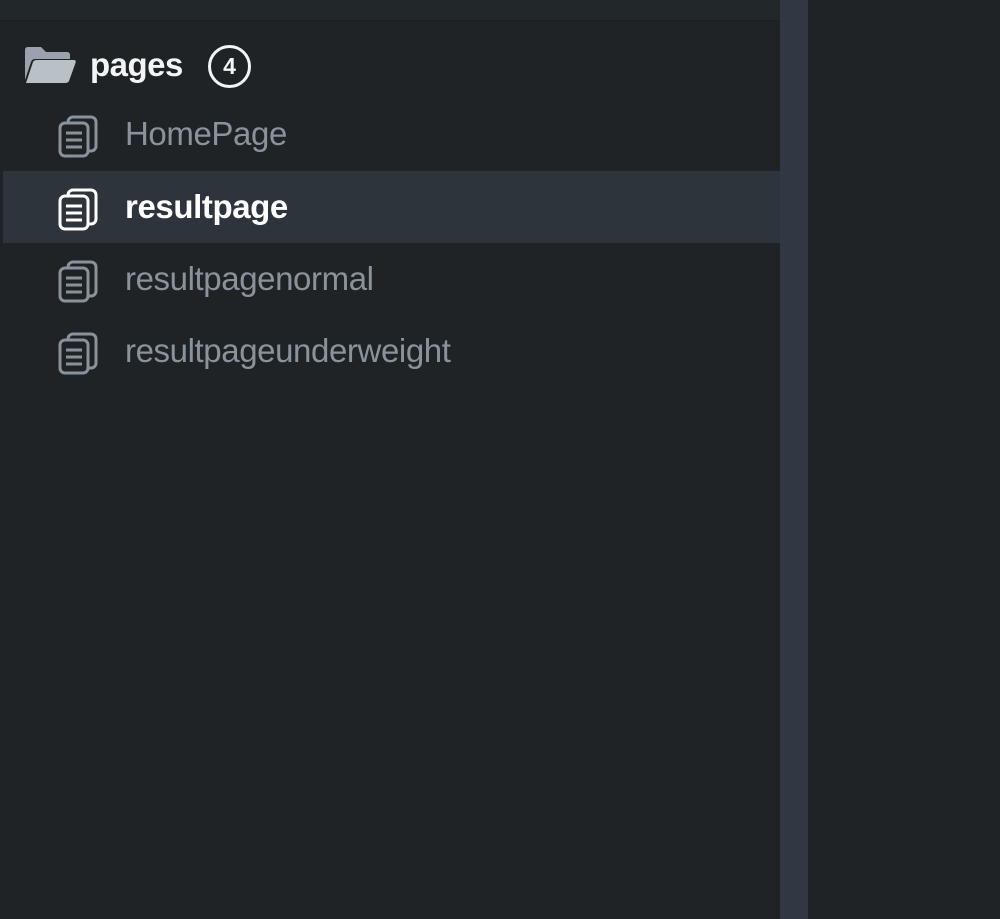  What do you see at coordinates (390, 10) in the screenshot?
I see `panel-header-strip` at bounding box center [390, 10].